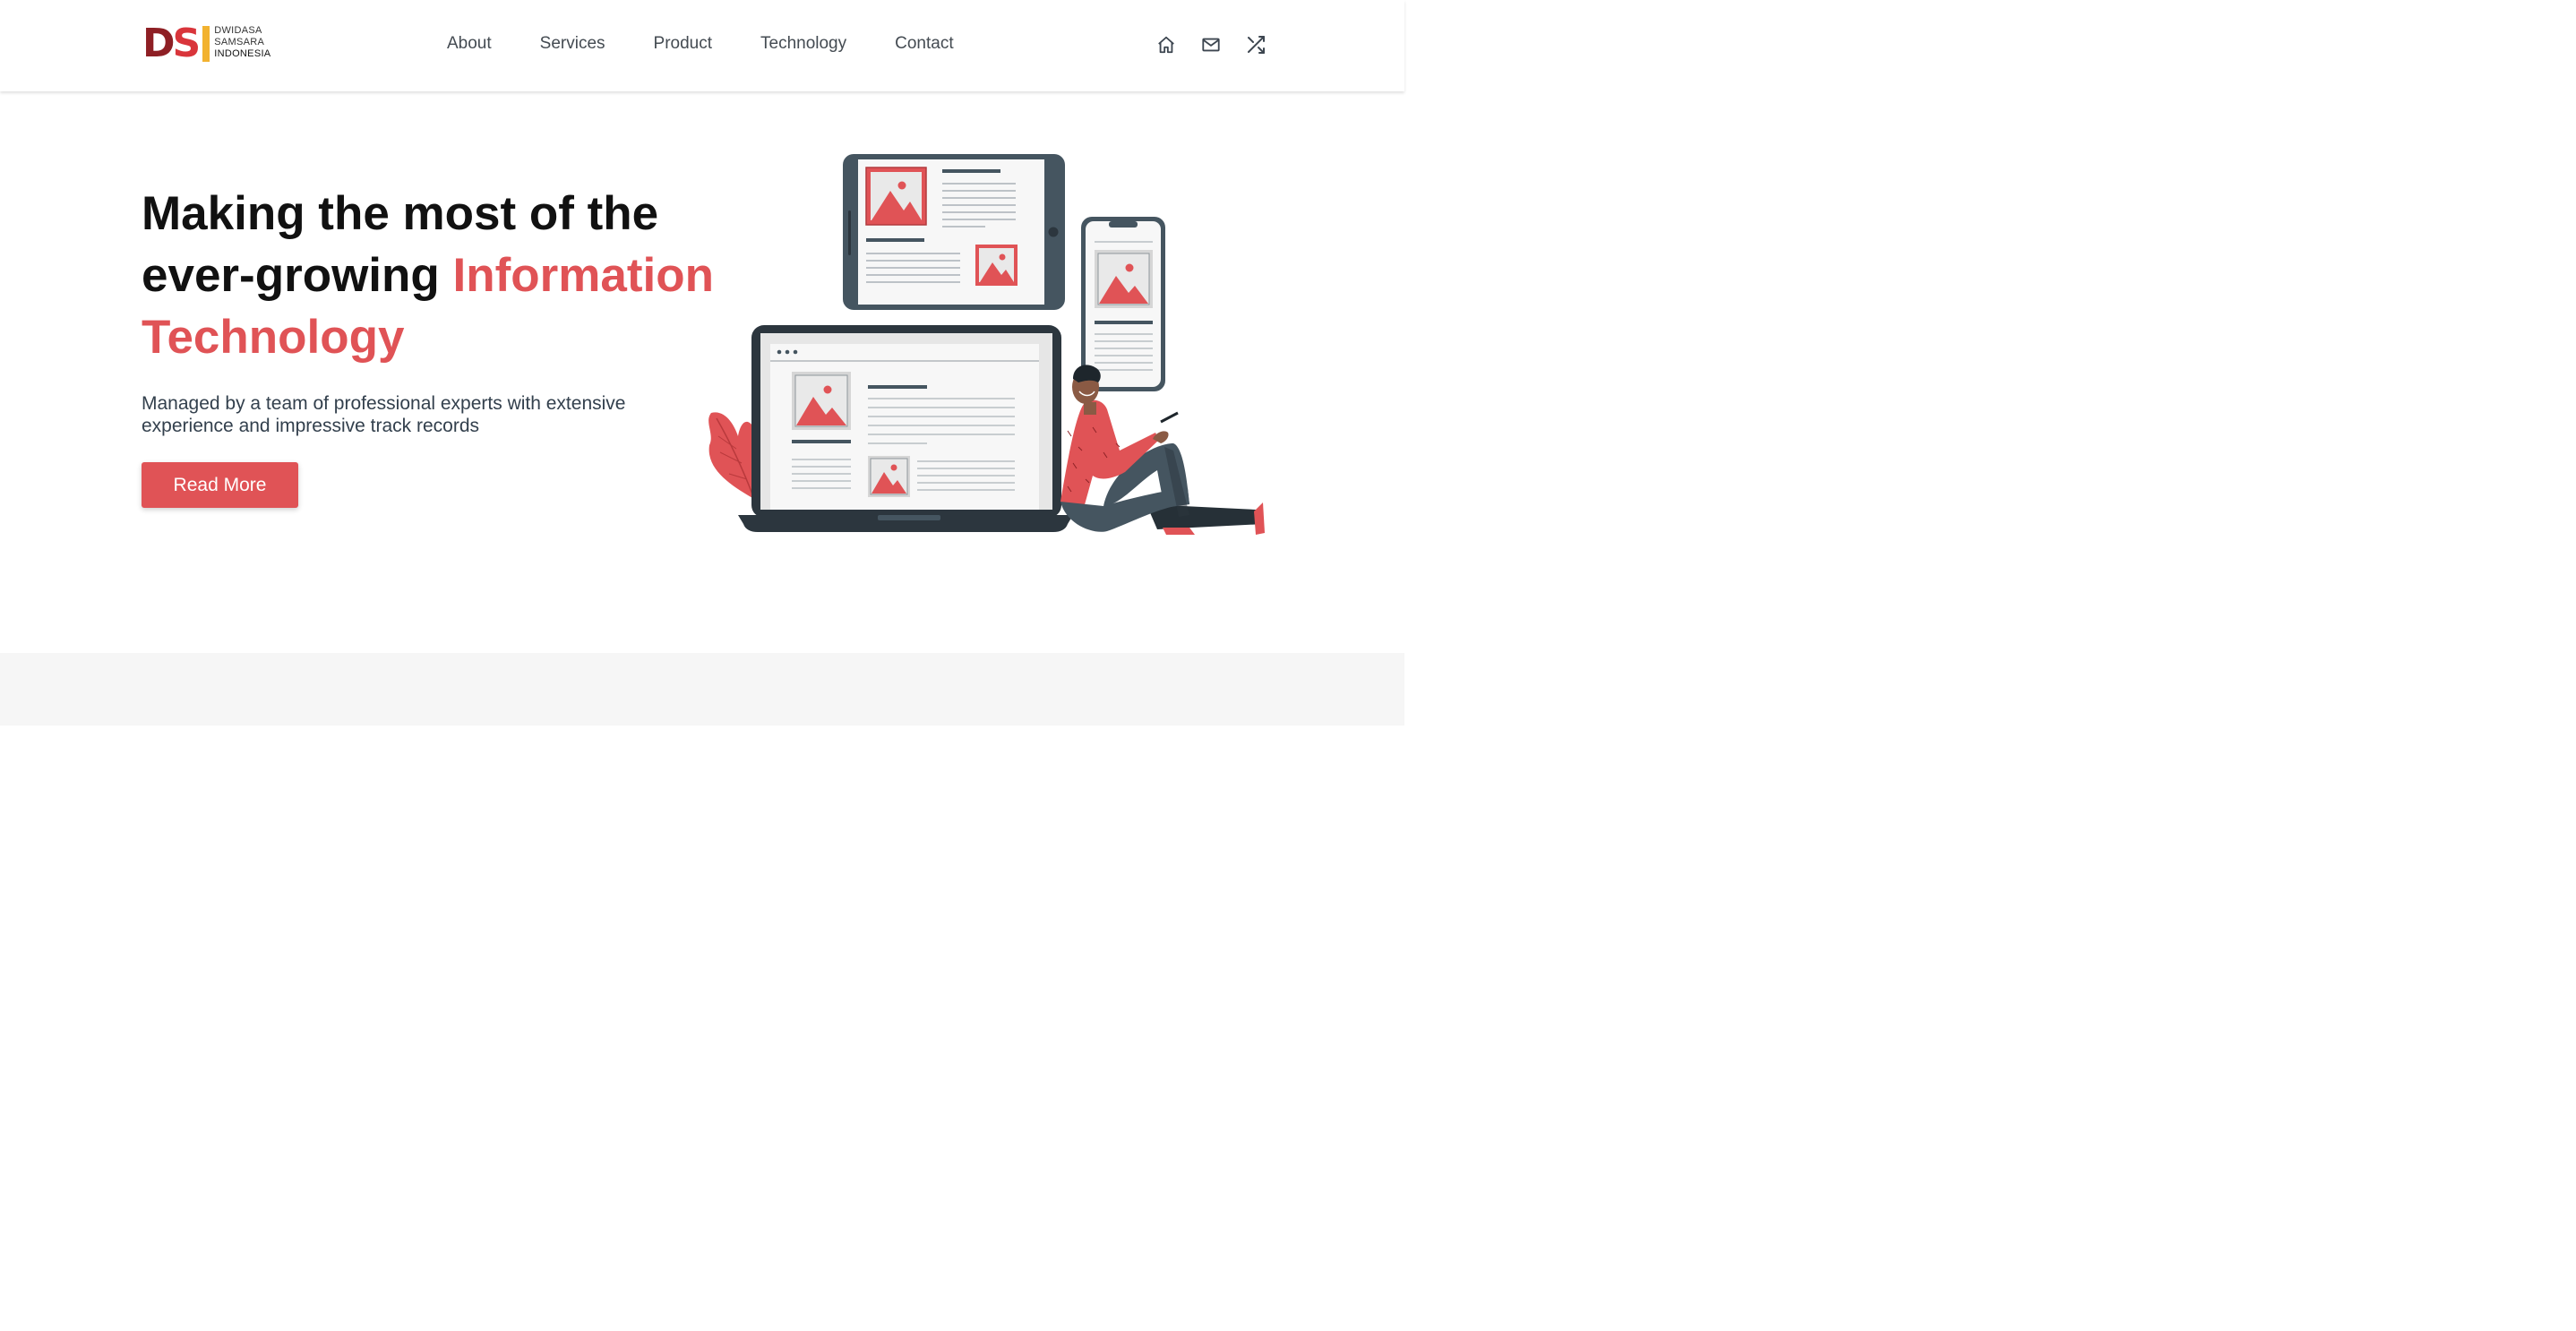 The width and height of the screenshot is (2576, 1331). What do you see at coordinates (297, 275) in the screenshot?
I see `hero-title-line-2: ever-growing` at bounding box center [297, 275].